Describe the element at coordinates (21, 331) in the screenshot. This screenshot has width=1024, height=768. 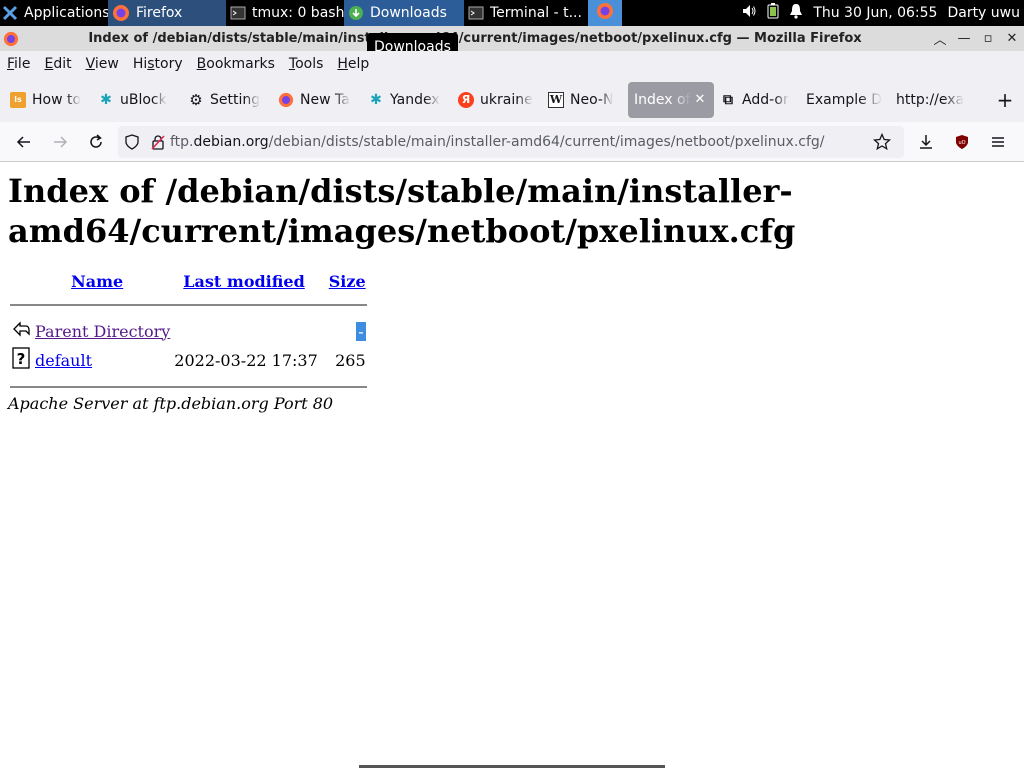
I see `back-folder-icon` at that location.